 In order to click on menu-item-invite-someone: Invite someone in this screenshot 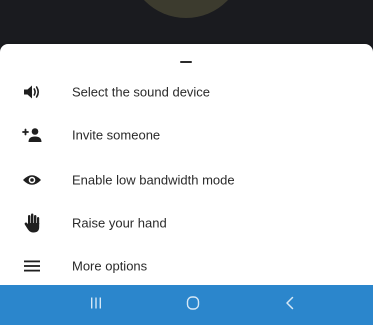, I will do `click(186, 135)`.